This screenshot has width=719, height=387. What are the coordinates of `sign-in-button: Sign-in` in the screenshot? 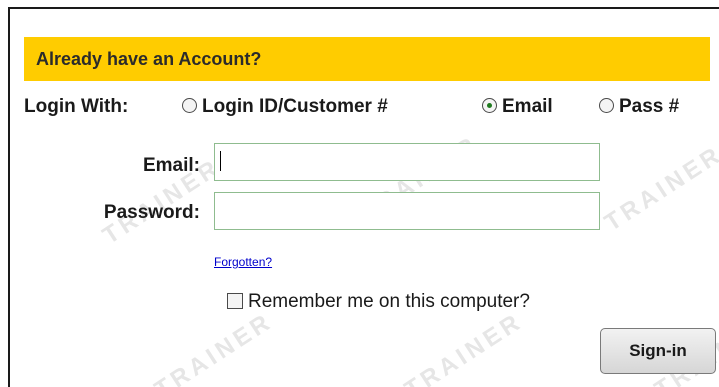 It's located at (658, 351).